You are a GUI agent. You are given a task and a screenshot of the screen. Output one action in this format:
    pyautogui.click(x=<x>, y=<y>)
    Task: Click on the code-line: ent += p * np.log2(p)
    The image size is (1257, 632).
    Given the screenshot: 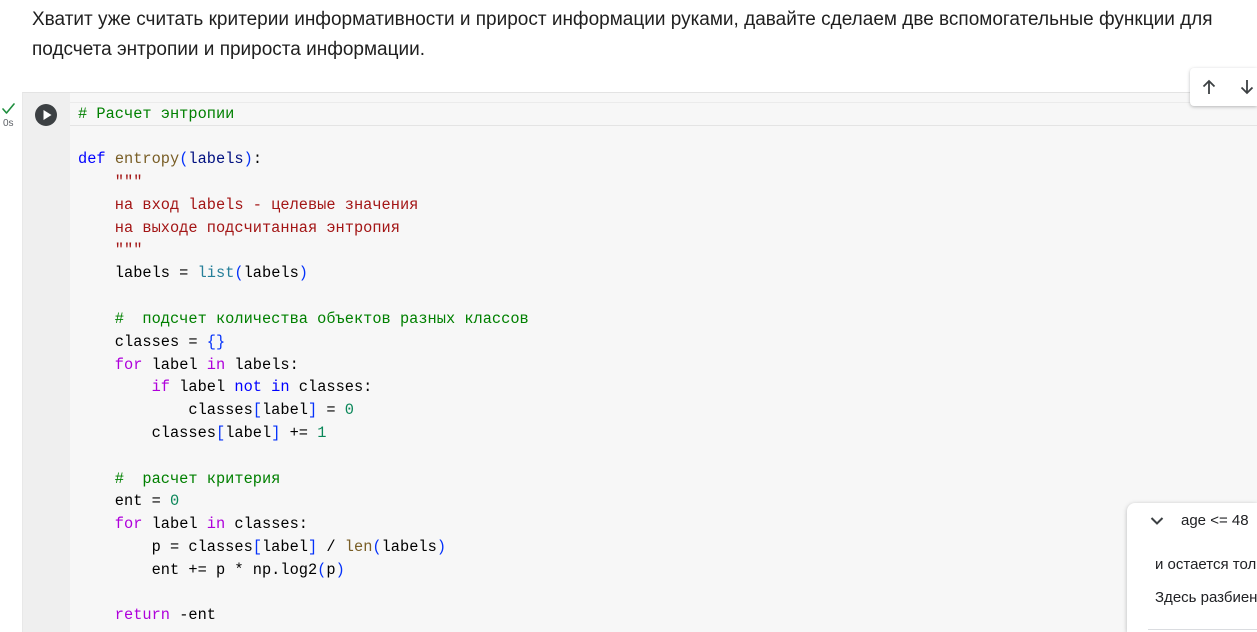 What is the action you would take?
    pyautogui.click(x=303, y=570)
    